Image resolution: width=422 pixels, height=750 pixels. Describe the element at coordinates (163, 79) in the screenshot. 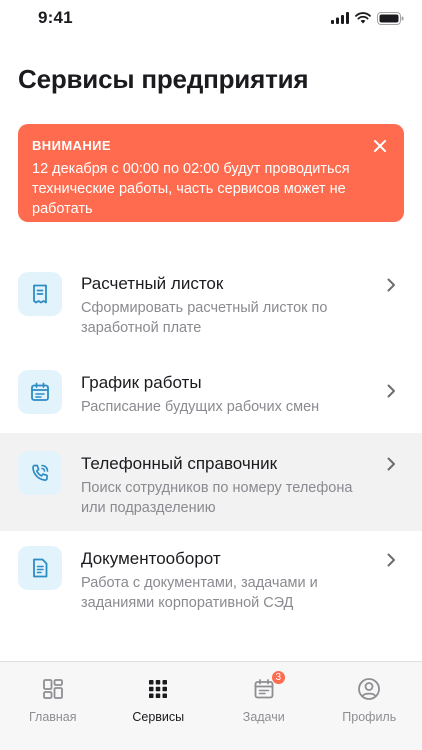

I see `page-title: Сервисы предприятия` at that location.